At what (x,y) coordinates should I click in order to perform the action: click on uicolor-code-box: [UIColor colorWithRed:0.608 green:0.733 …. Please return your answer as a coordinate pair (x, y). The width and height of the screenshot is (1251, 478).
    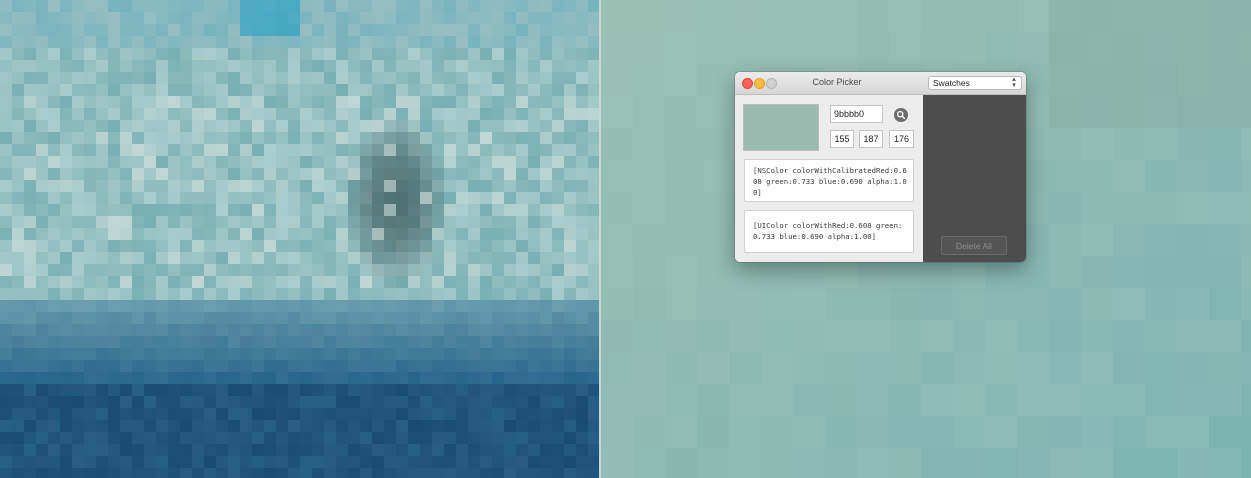
    Looking at the image, I should click on (829, 231).